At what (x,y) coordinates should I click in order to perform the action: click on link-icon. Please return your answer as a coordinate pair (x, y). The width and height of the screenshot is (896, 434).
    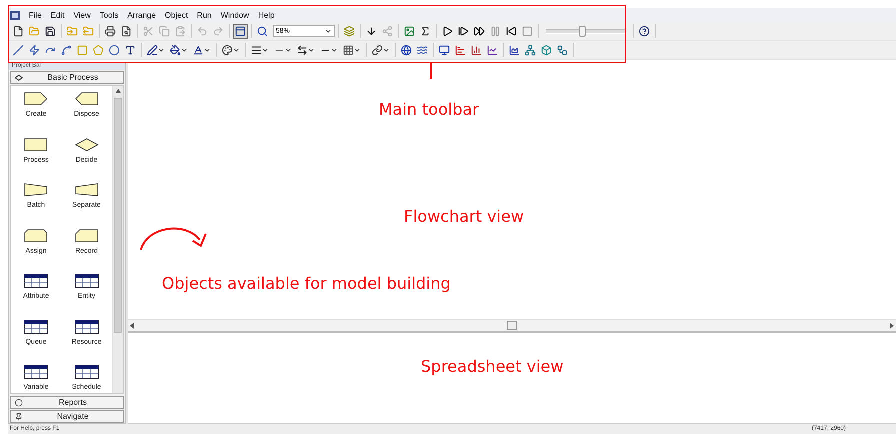
    Looking at the image, I should click on (377, 50).